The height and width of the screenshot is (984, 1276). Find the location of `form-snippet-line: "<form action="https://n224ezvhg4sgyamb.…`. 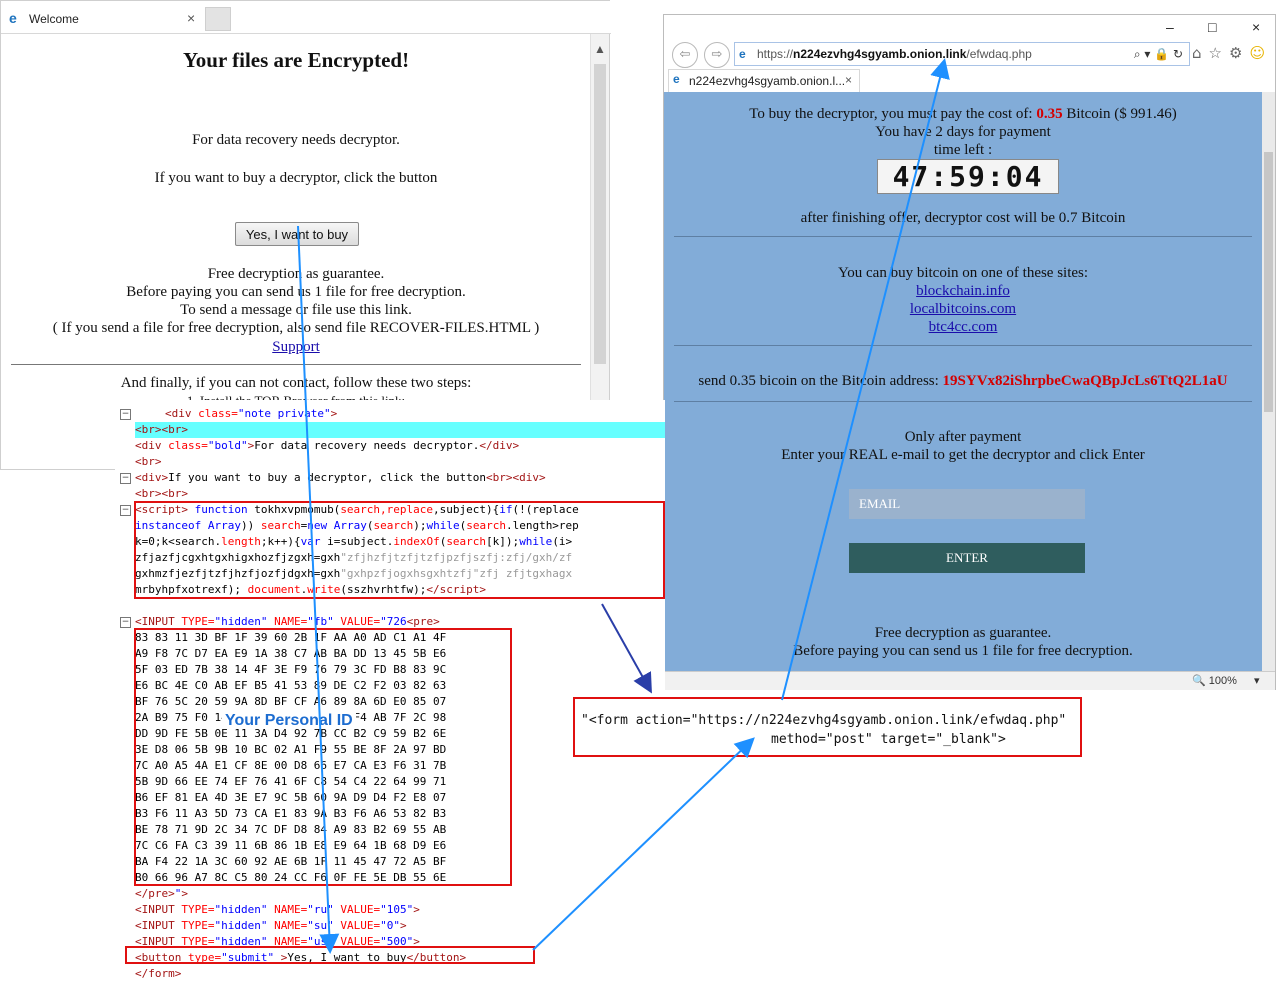

form-snippet-line: "<form action="https://n224ezvhg4sgyamb.… is located at coordinates (824, 720).